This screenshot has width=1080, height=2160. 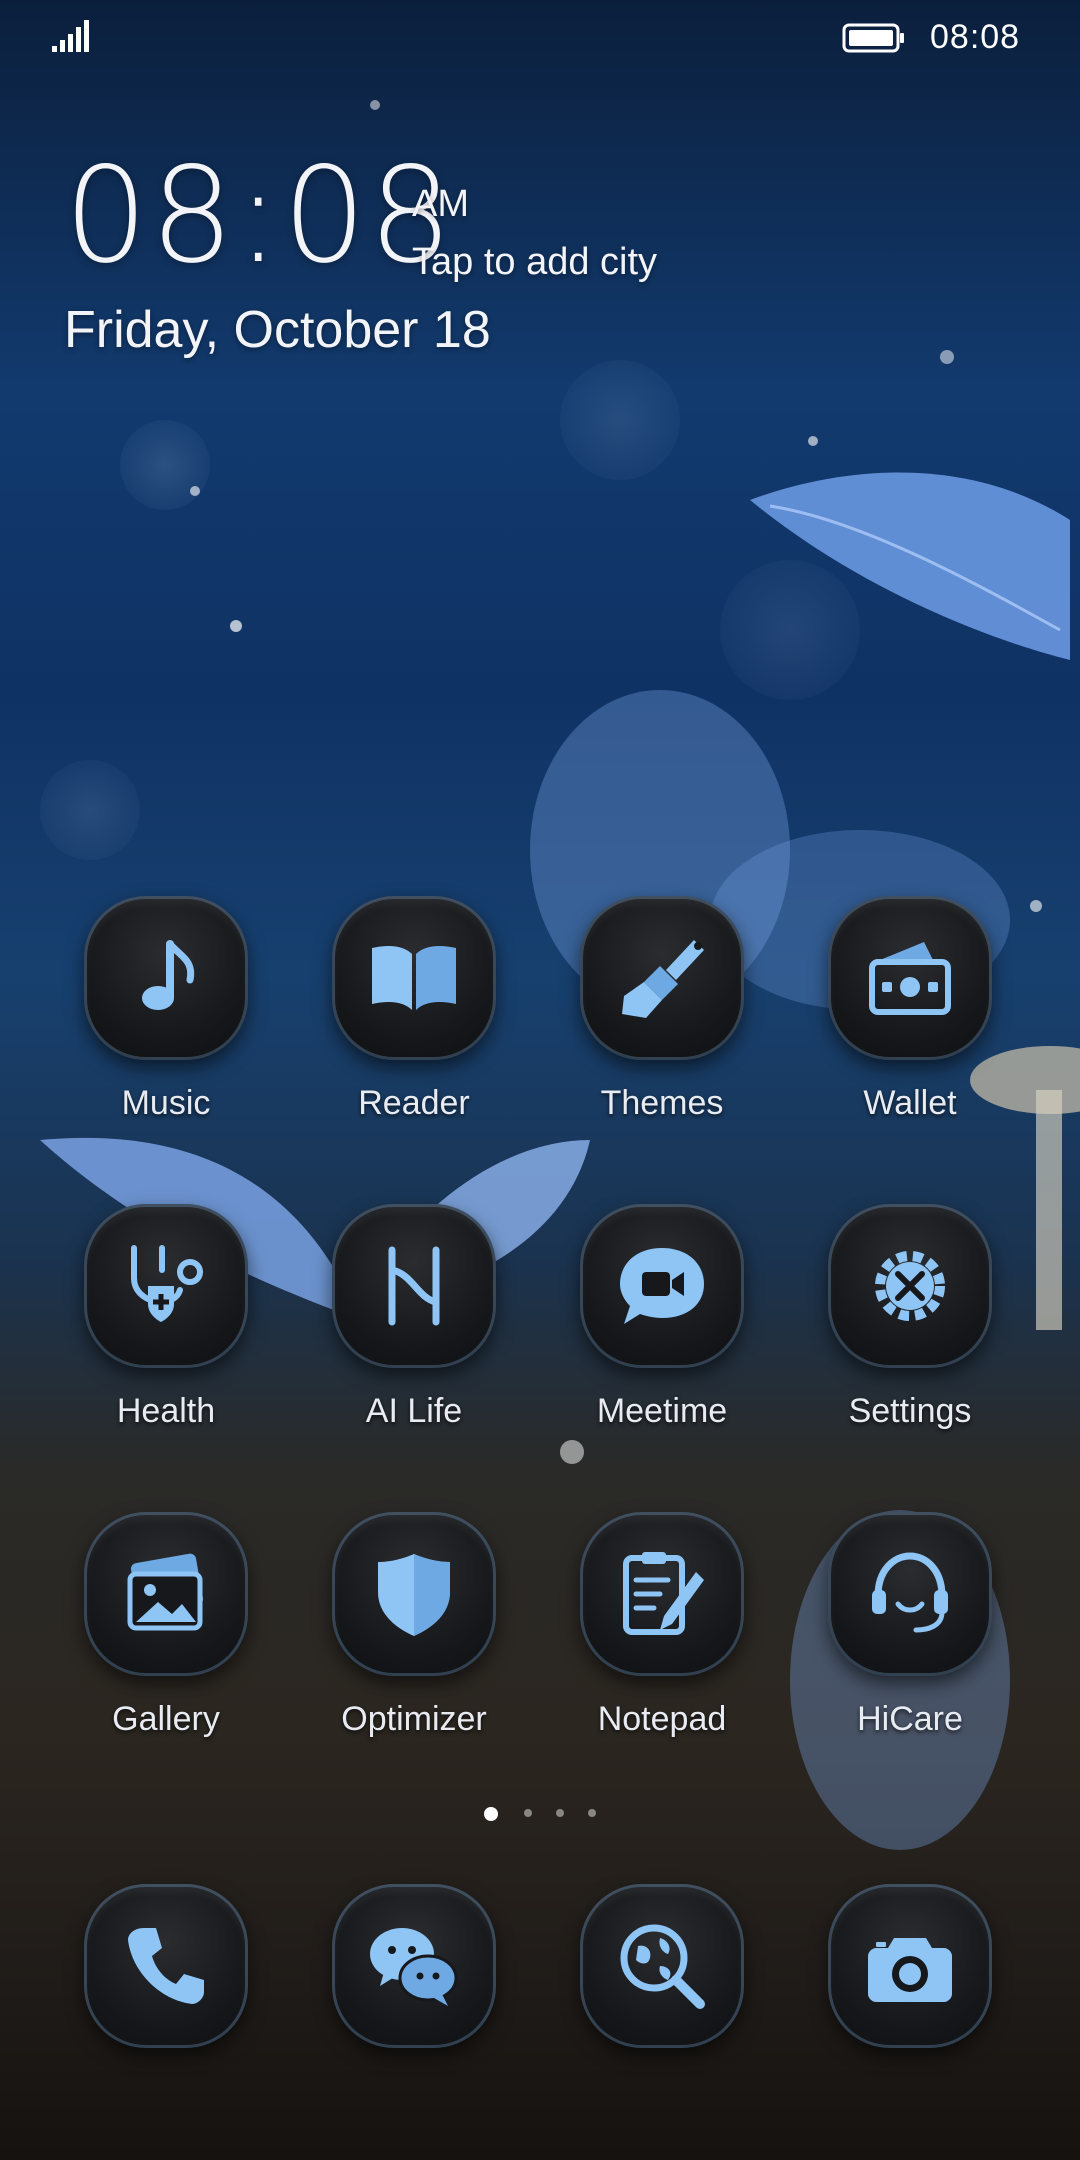 What do you see at coordinates (540, 36) in the screenshot?
I see `status-bar: 08:08` at bounding box center [540, 36].